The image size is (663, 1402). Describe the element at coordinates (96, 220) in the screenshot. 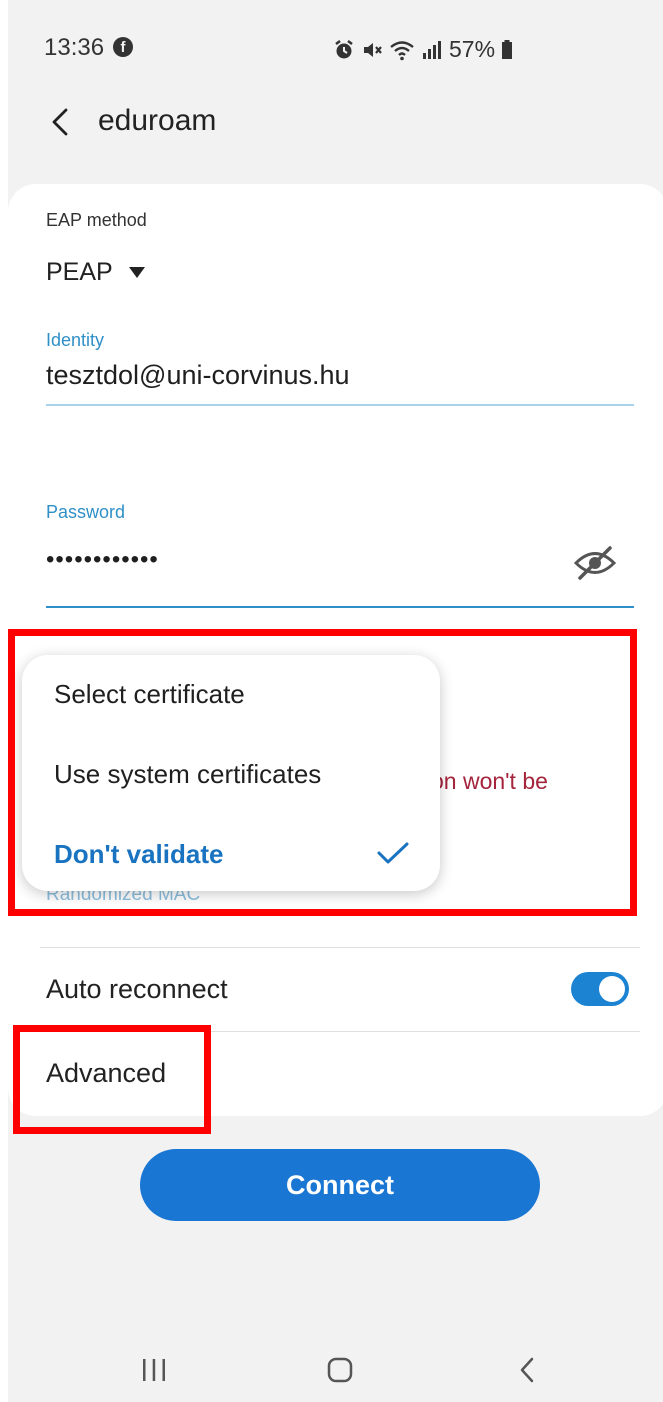

I see `eap-method-label: EAP method` at that location.